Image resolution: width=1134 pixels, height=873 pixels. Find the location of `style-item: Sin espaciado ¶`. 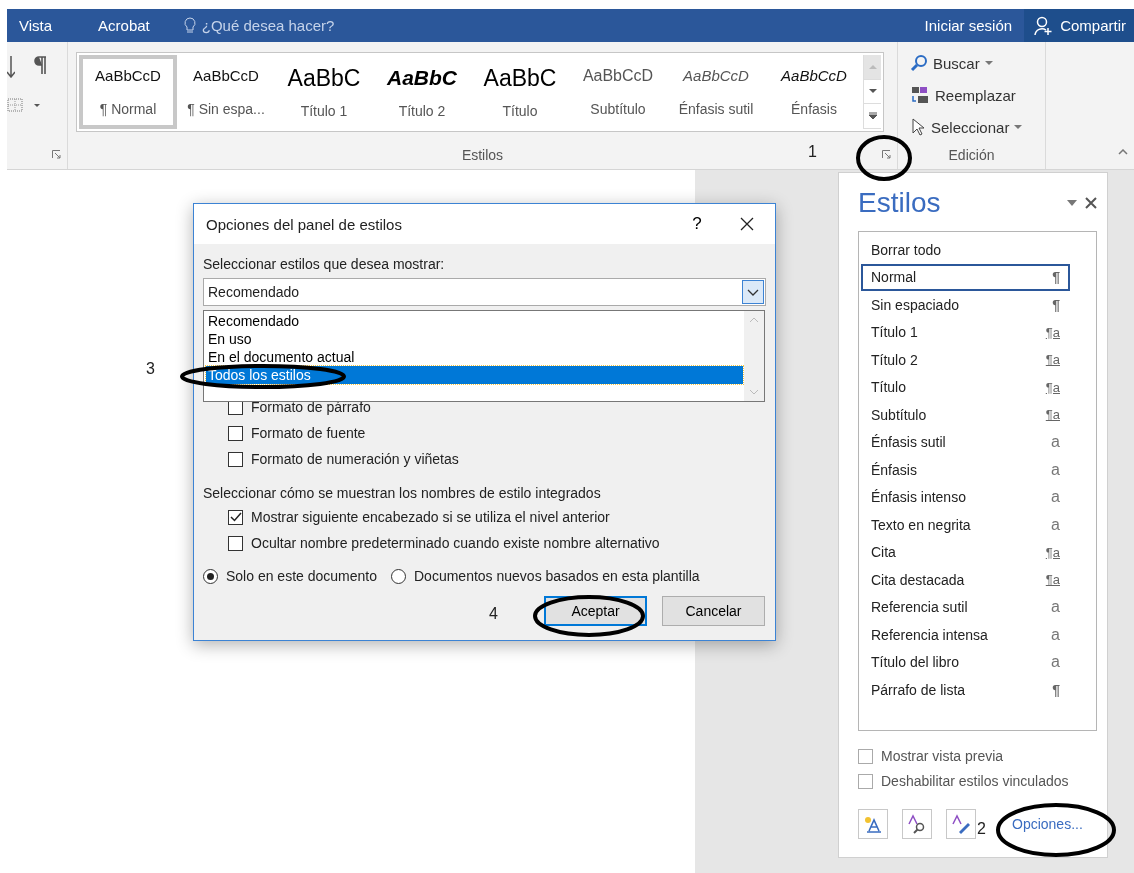

style-item: Sin espaciado ¶ is located at coordinates (965, 305).